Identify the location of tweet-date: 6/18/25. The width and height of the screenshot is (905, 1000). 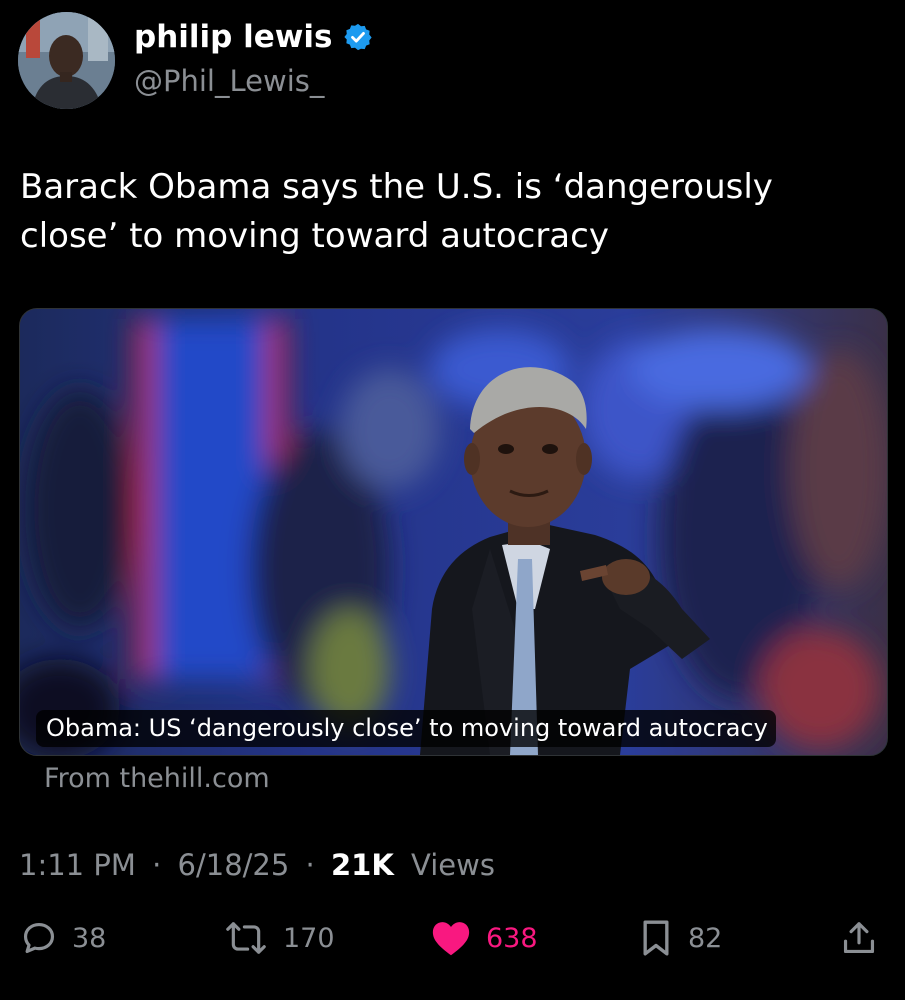
(234, 865).